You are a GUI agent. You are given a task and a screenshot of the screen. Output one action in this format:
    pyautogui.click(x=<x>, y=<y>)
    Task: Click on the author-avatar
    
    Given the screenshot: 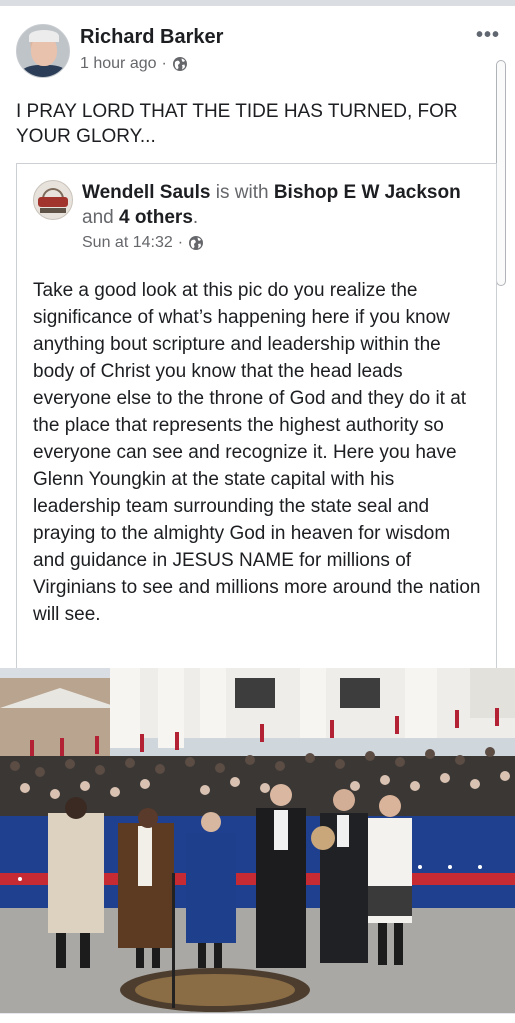 What is the action you would take?
    pyautogui.click(x=43, y=51)
    